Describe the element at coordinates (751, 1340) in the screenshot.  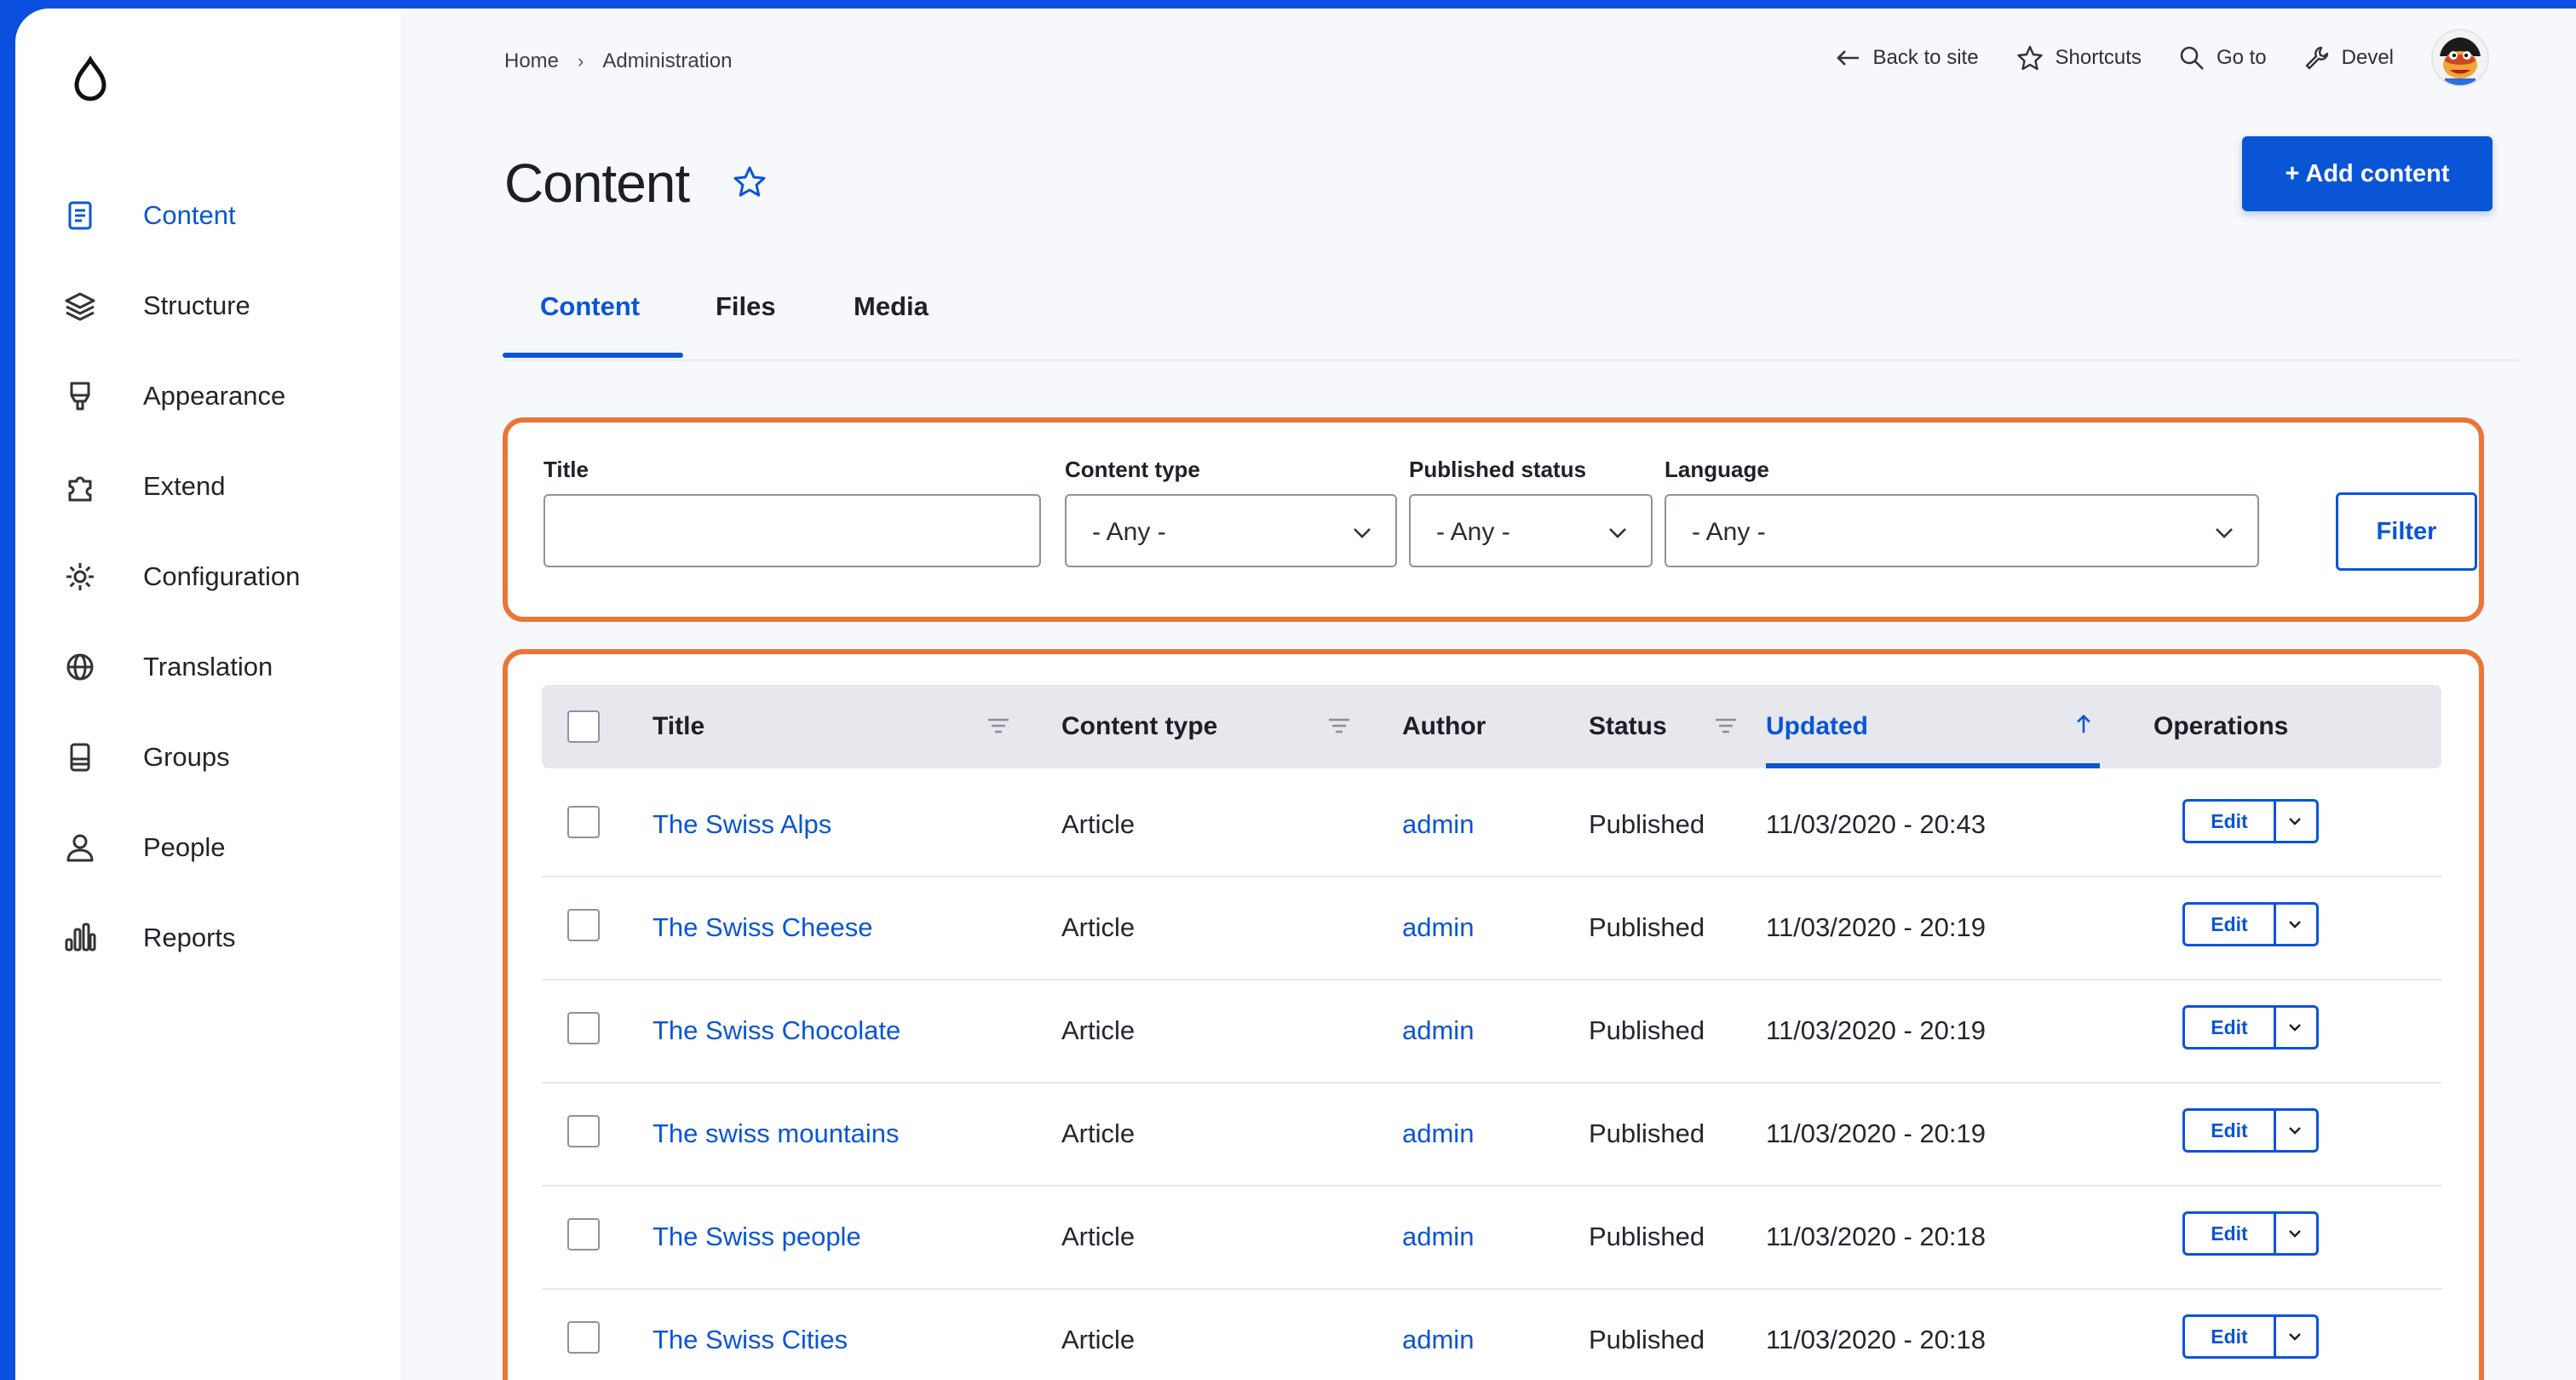
I see `row-title-link: The Swiss Cities` at that location.